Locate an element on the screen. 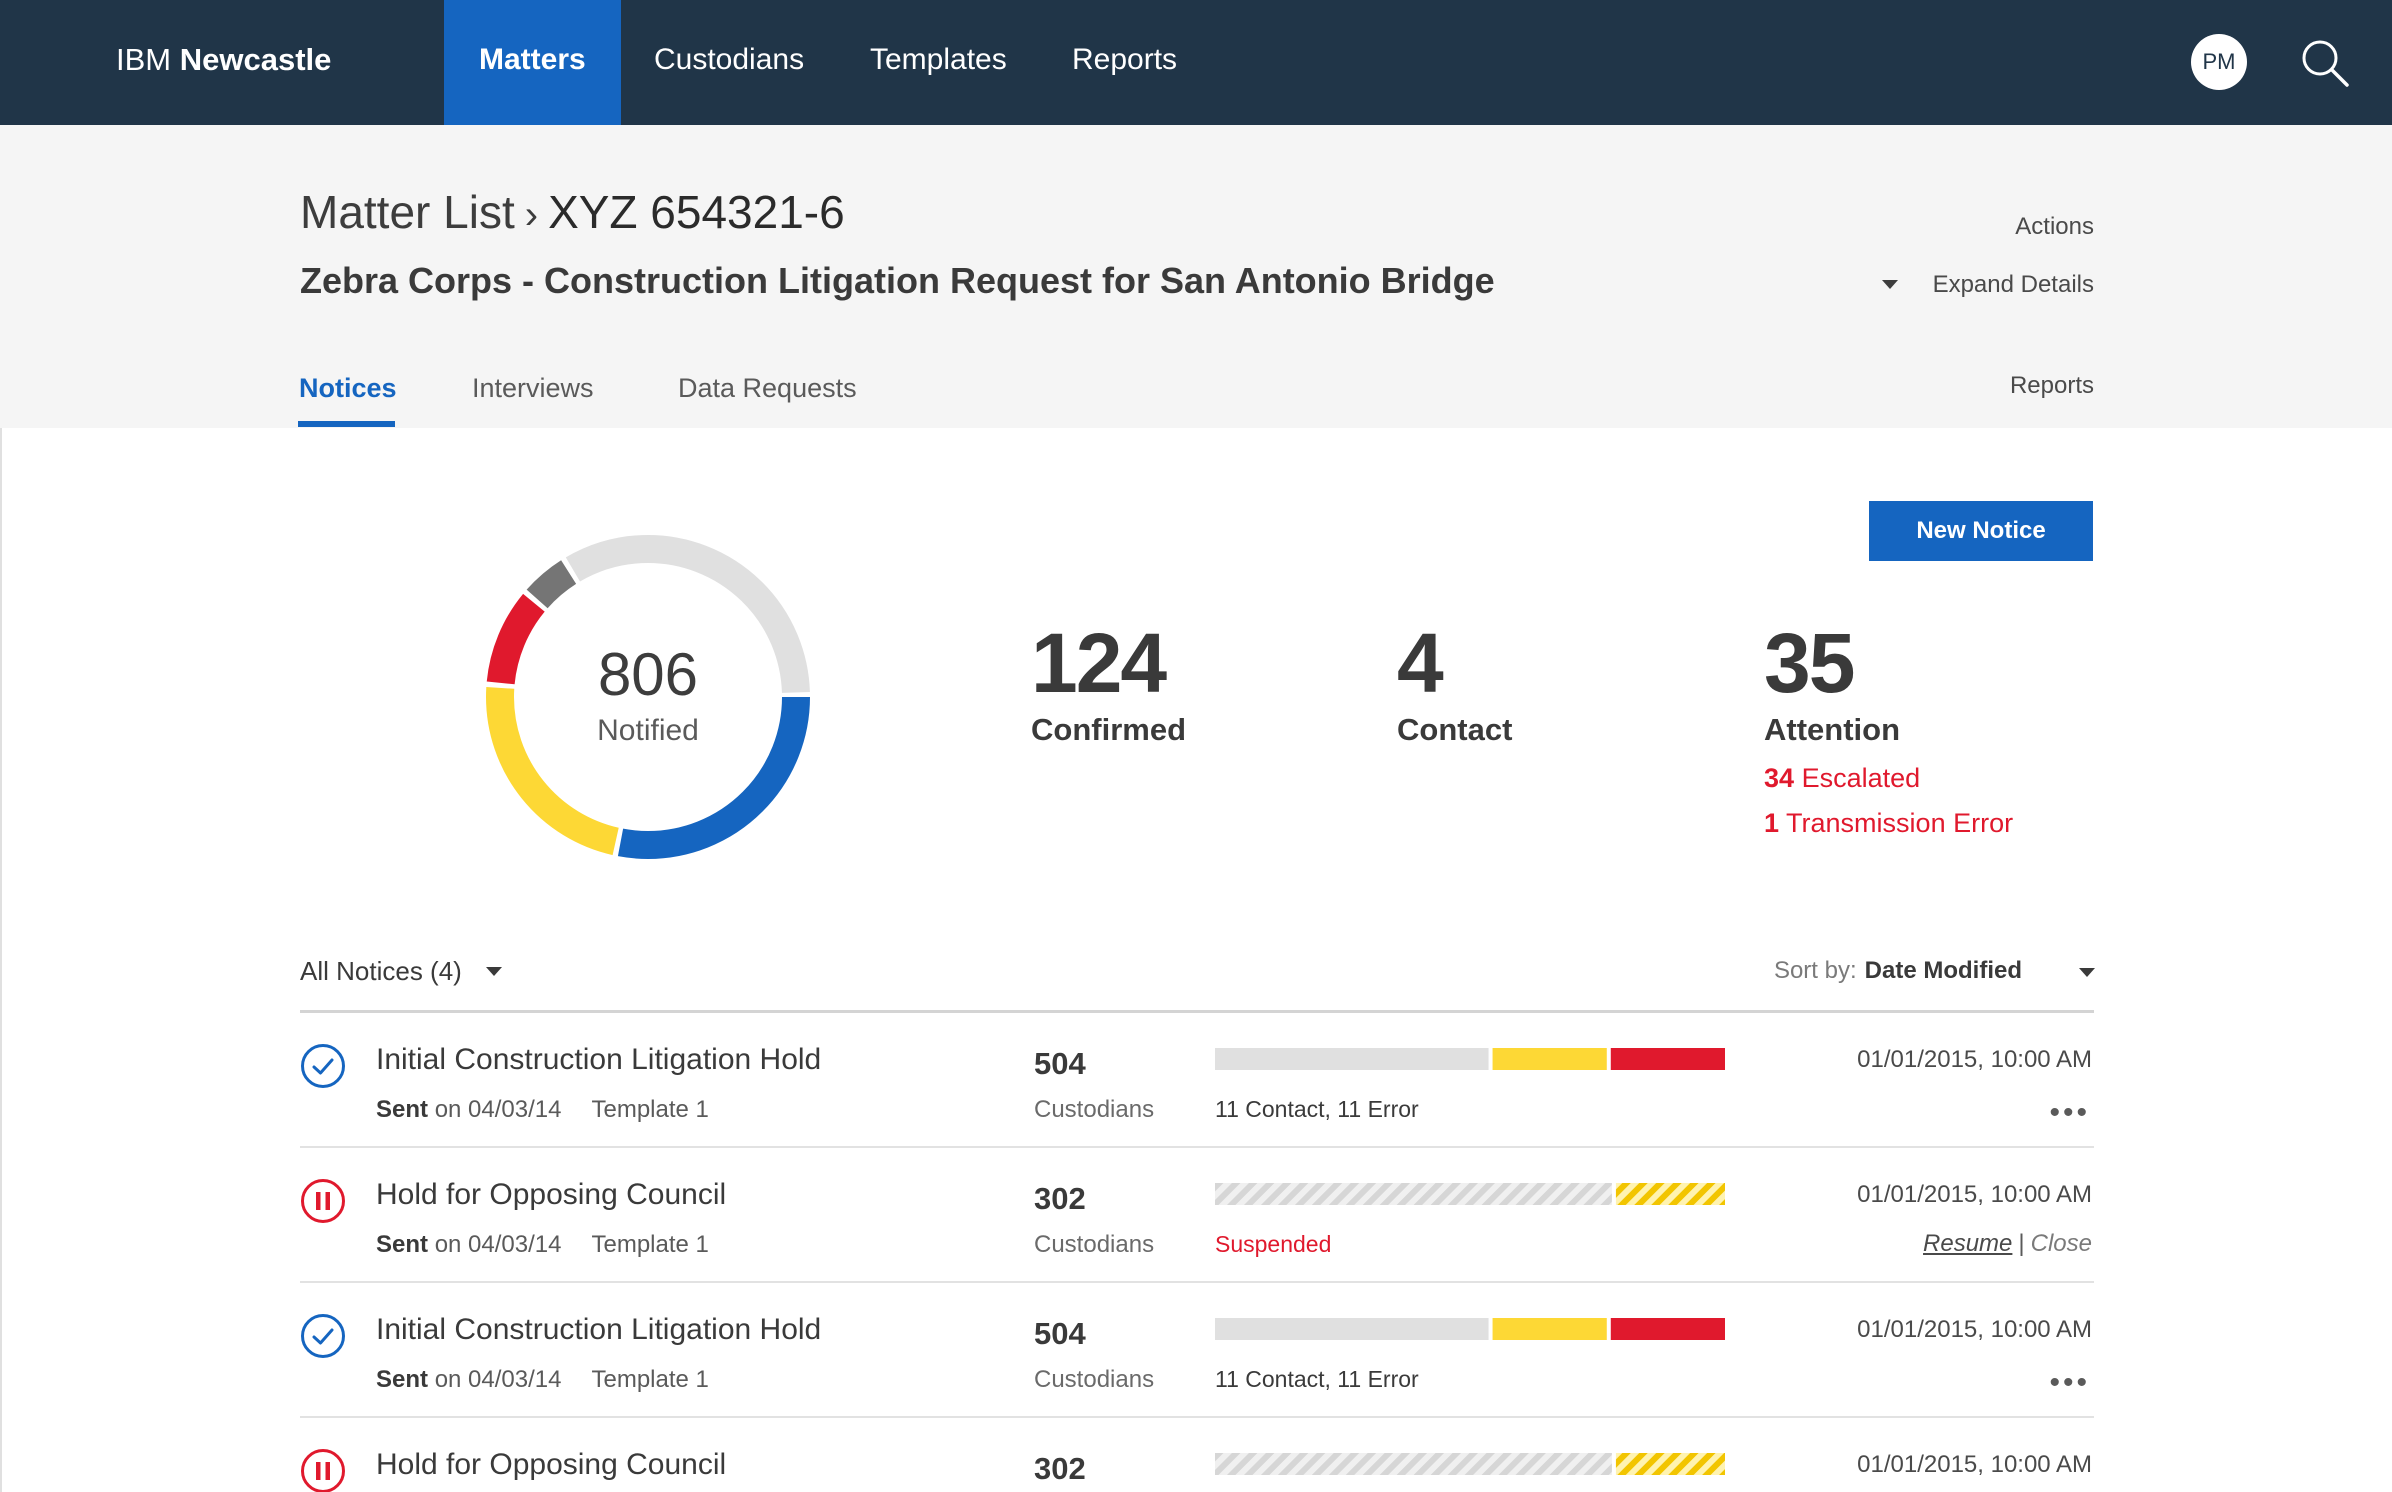  nav-tab-matters: Matters is located at coordinates (532, 62).